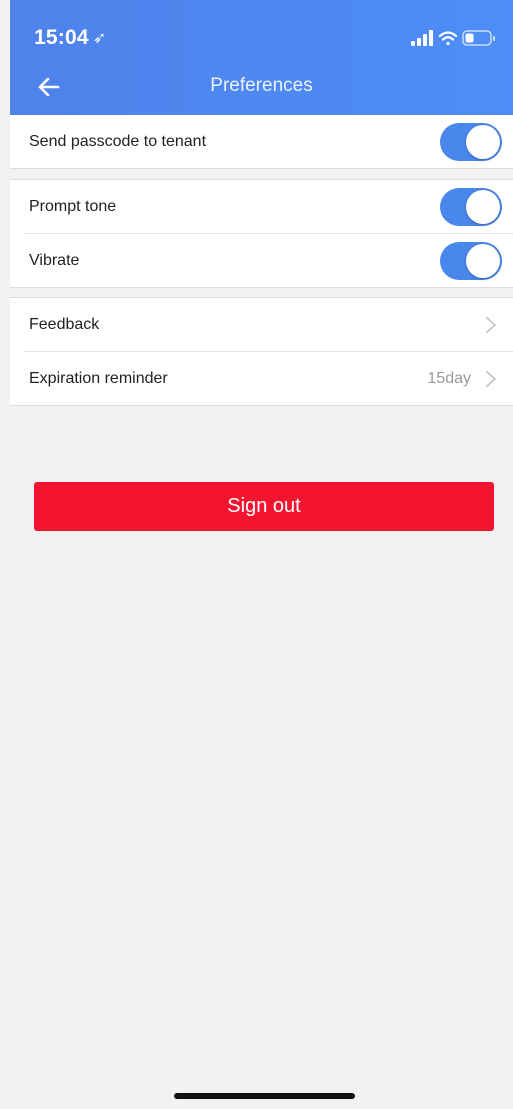 The height and width of the screenshot is (1109, 513). Describe the element at coordinates (261, 207) in the screenshot. I see `setting-row-prompt-tone: Prompt tone` at that location.